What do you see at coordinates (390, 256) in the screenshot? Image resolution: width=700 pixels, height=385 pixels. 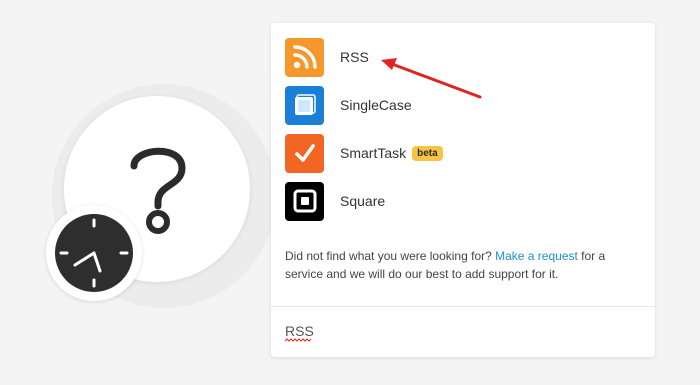 I see `help-text-before: Did not find what you were looking for?` at bounding box center [390, 256].